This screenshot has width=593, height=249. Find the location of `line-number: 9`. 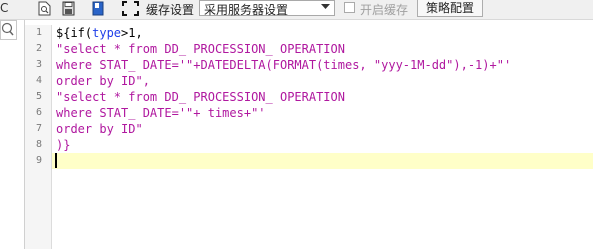

line-number: 9 is located at coordinates (38, 160).